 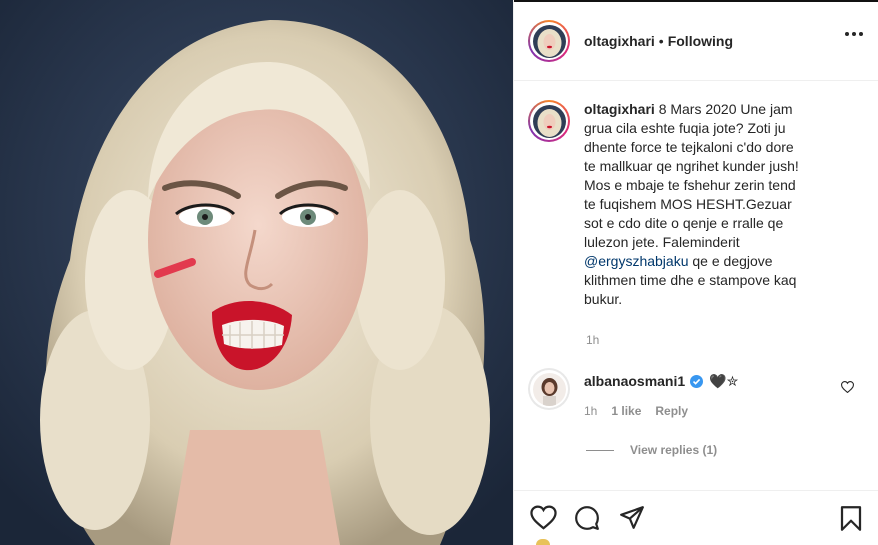 I want to click on reply-button: Reply, so click(x=671, y=411).